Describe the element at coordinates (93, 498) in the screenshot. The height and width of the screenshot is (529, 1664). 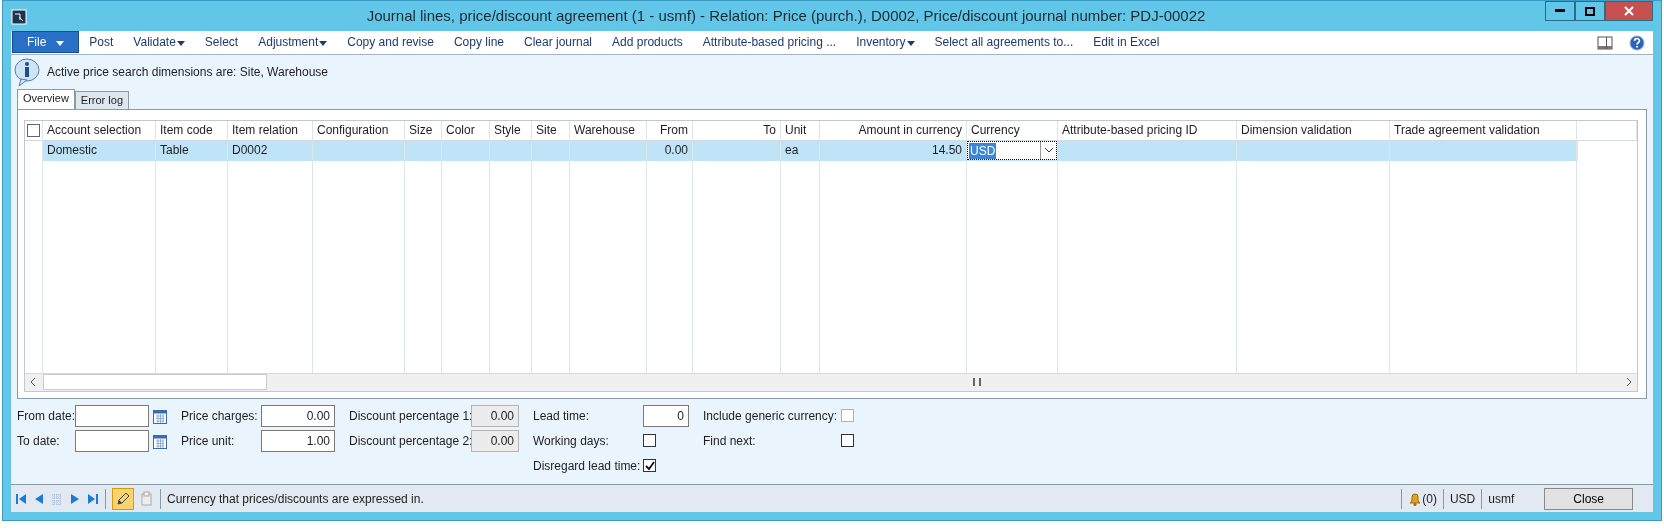
I see `last-record-icon` at that location.